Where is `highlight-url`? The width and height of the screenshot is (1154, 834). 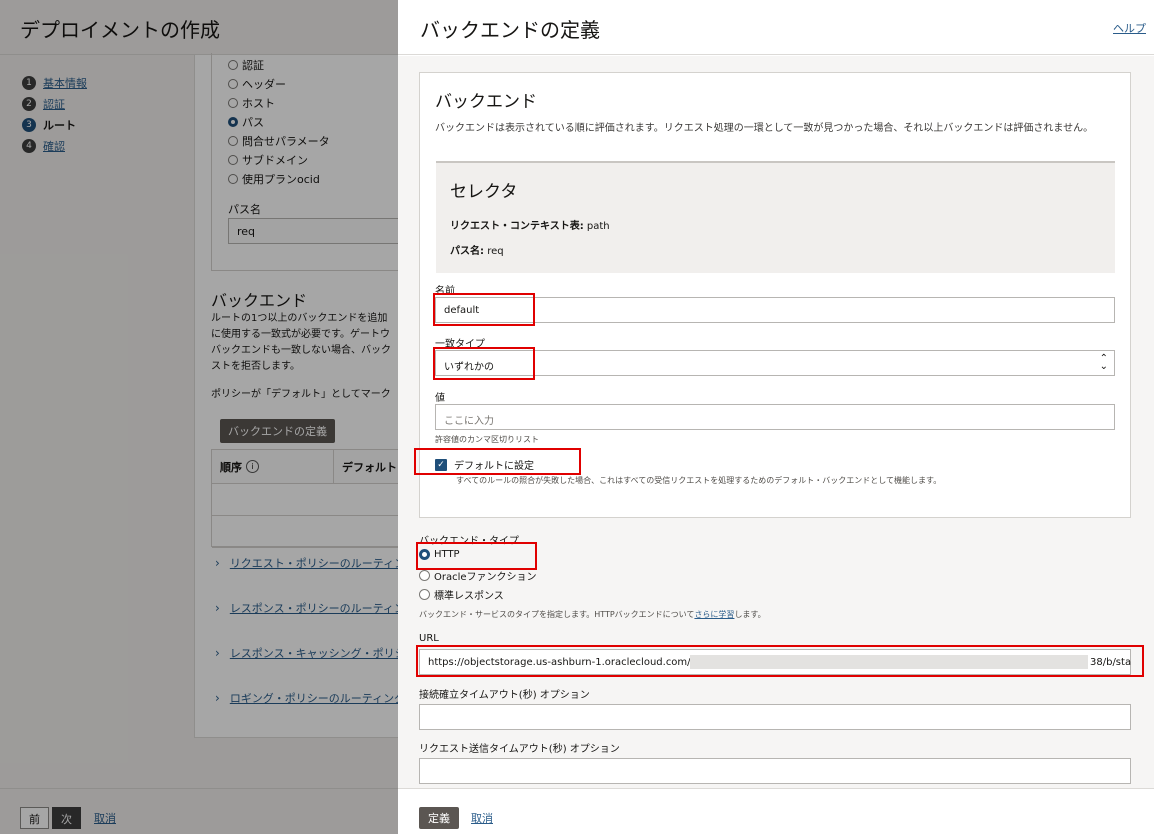
highlight-url is located at coordinates (780, 661).